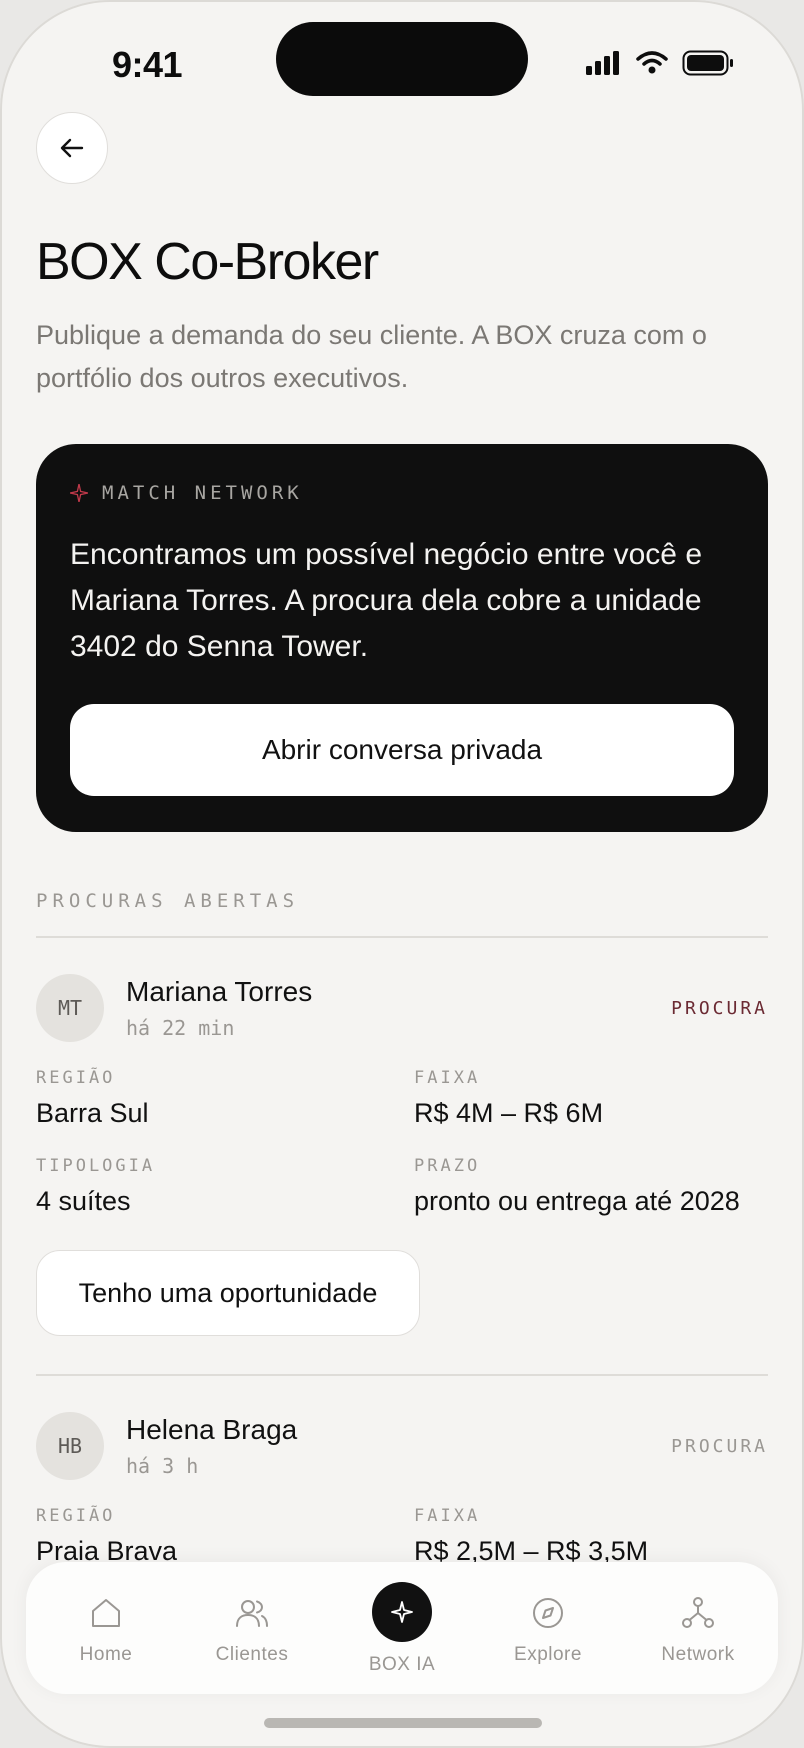 The width and height of the screenshot is (804, 1748). Describe the element at coordinates (147, 64) in the screenshot. I see `status-time: 9:41` at that location.